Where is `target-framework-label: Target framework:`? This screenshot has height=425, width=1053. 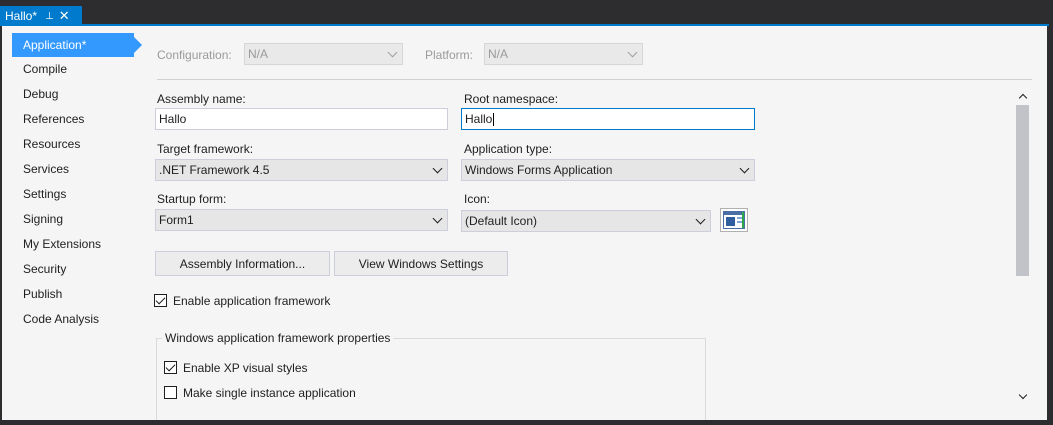
target-framework-label: Target framework: is located at coordinates (205, 149).